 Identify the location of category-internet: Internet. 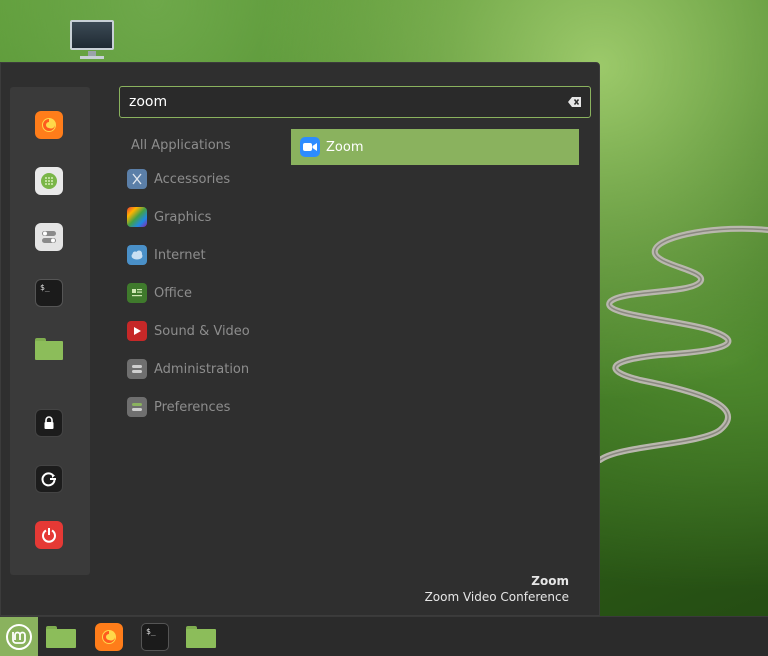
(166, 255).